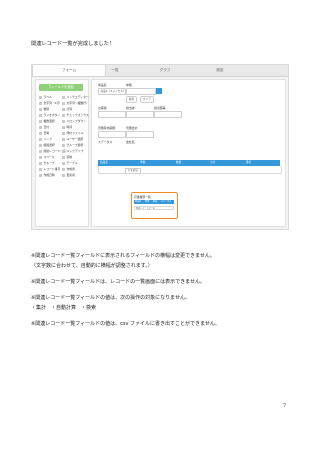 This screenshot has width=320, height=453. What do you see at coordinates (45, 139) in the screenshot?
I see `palette-item: リンク` at bounding box center [45, 139].